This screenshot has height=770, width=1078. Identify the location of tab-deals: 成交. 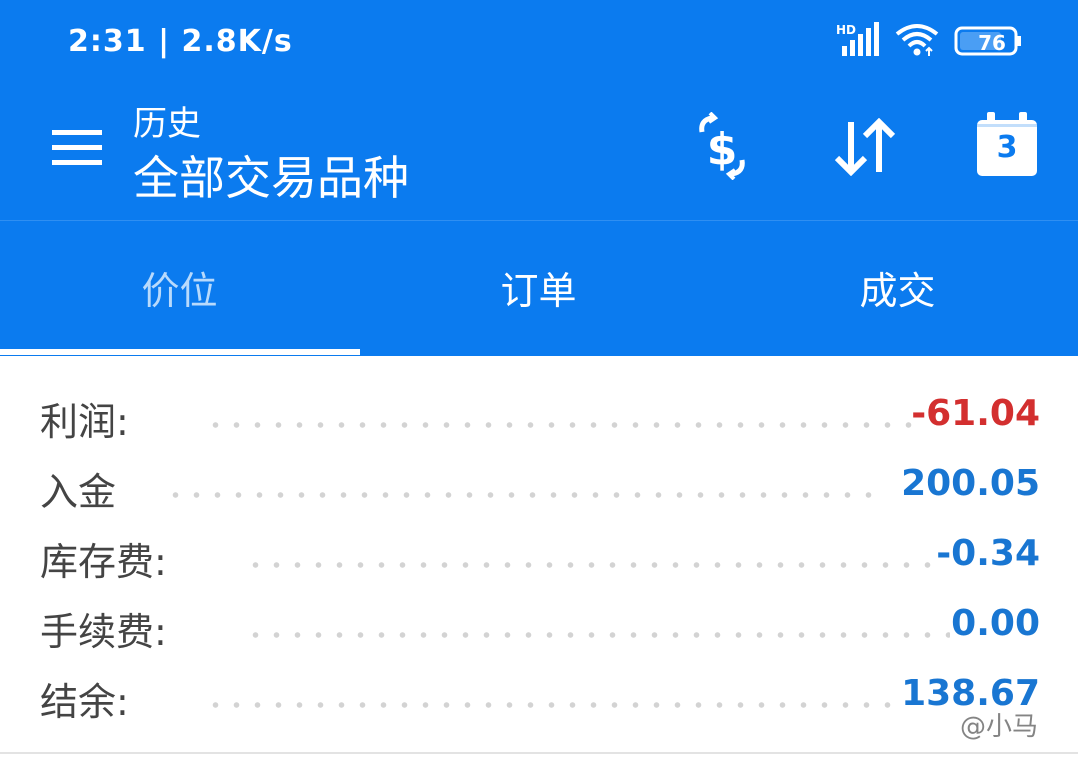
(897, 288).